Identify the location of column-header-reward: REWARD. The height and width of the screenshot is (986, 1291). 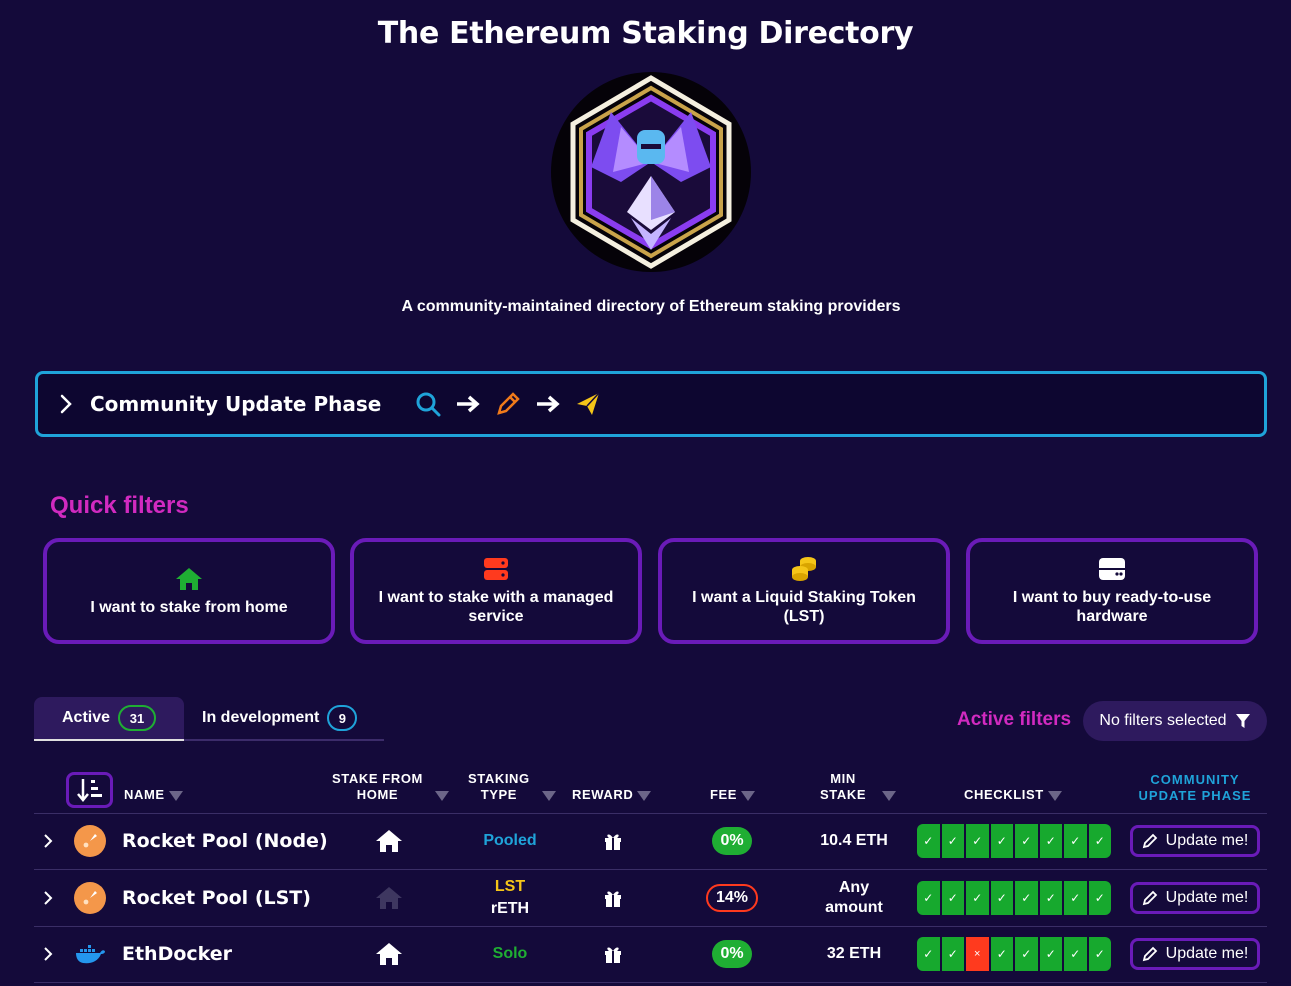
(612, 795).